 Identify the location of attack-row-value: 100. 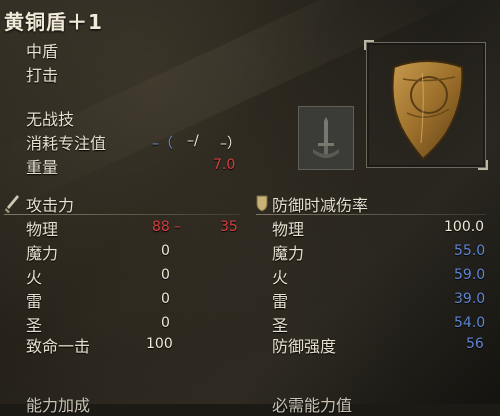
(159, 344).